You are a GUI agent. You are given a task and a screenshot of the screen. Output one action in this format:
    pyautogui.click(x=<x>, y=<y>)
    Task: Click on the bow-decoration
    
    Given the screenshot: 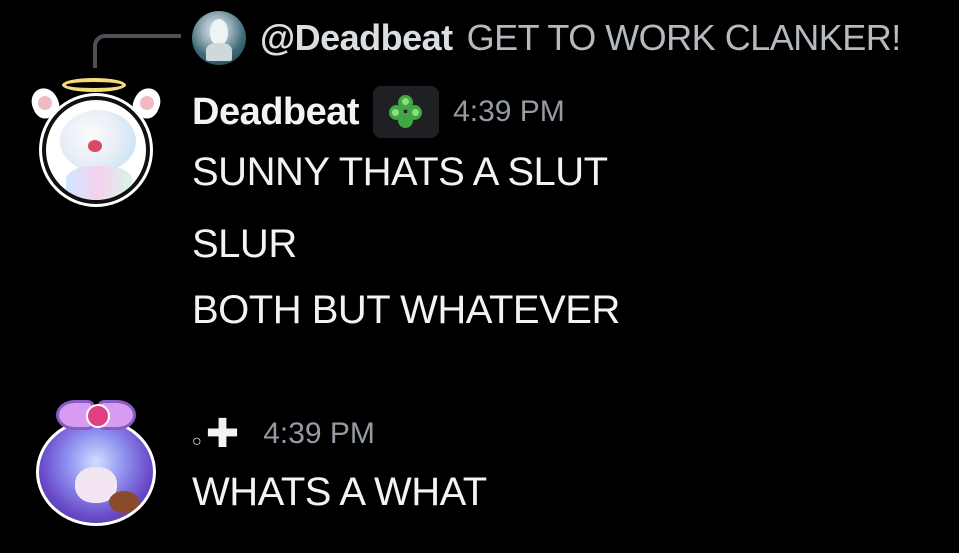 What is the action you would take?
    pyautogui.click(x=96, y=418)
    